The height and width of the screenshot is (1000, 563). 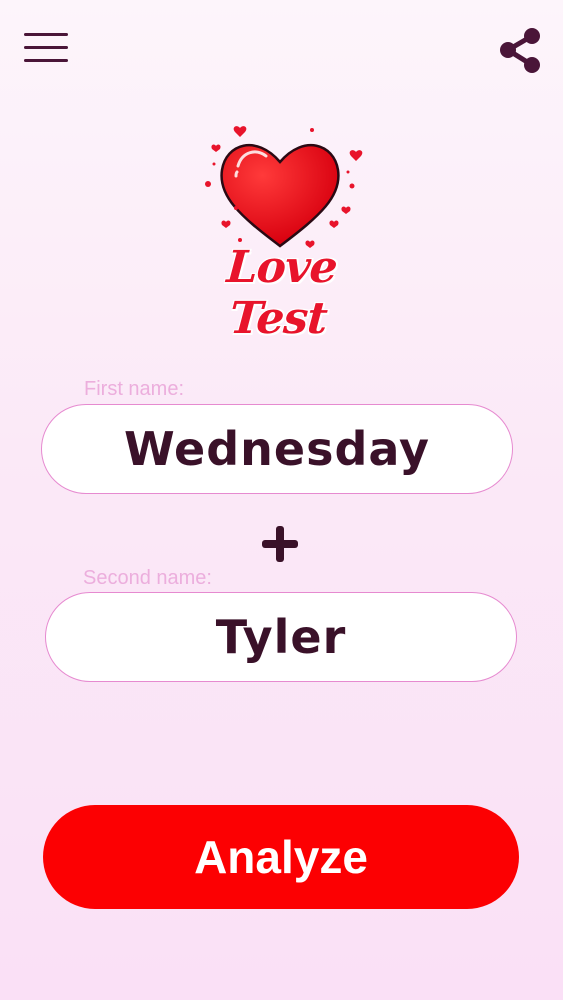 What do you see at coordinates (46, 34) in the screenshot?
I see `hamburger-menu-icon` at bounding box center [46, 34].